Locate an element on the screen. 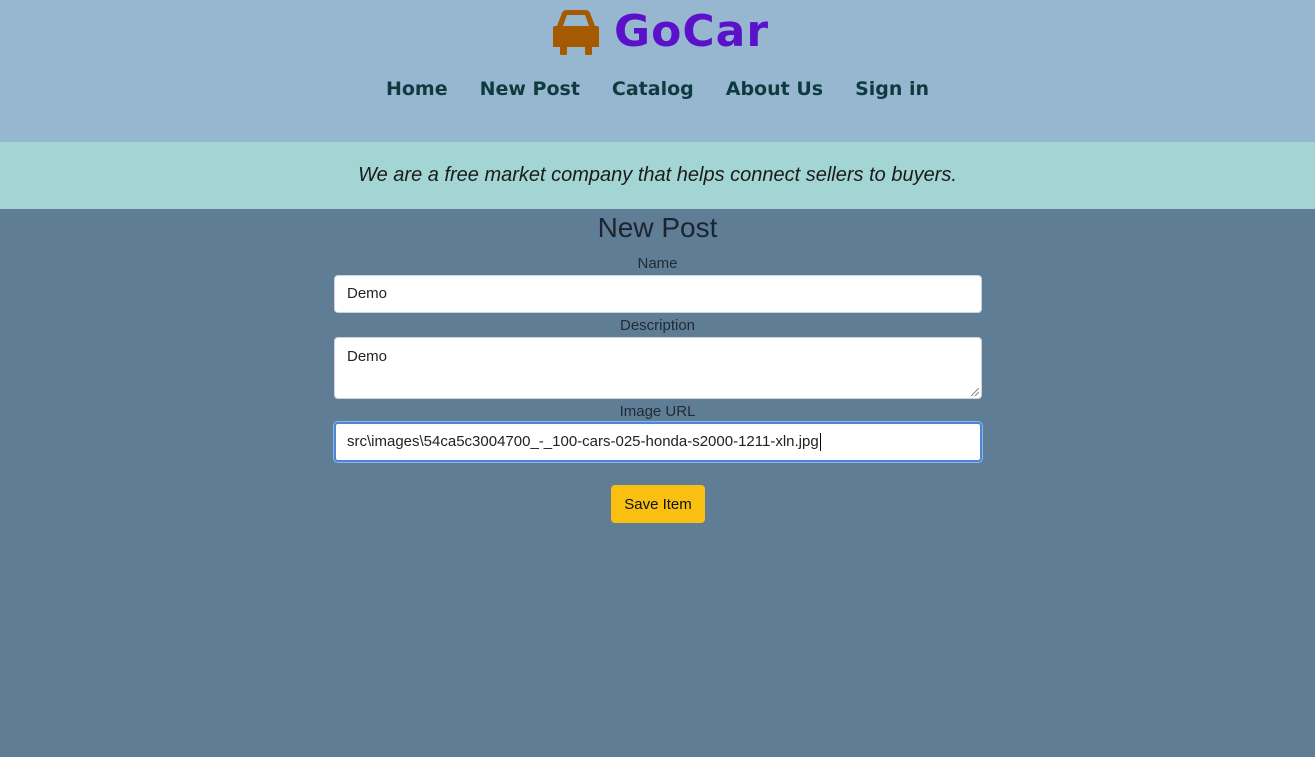 Image resolution: width=1315 pixels, height=757 pixels. save-item-button: Save Item is located at coordinates (658, 504).